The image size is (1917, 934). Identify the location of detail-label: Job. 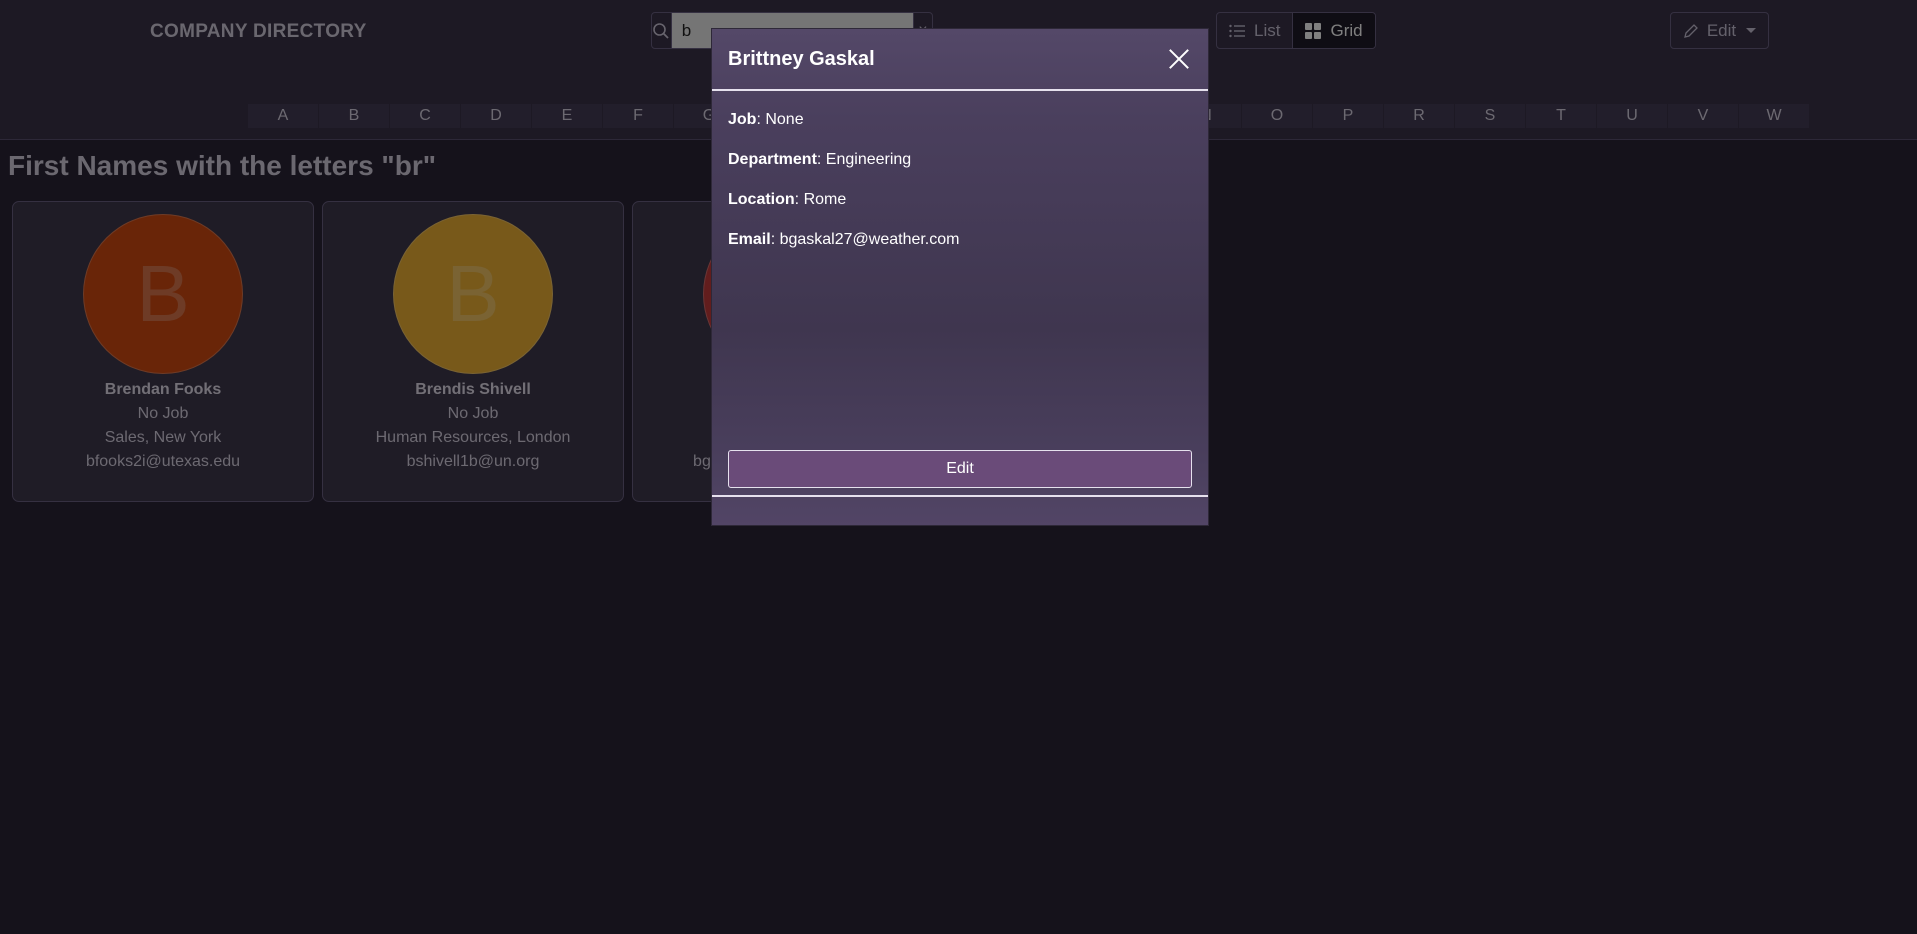
(742, 119).